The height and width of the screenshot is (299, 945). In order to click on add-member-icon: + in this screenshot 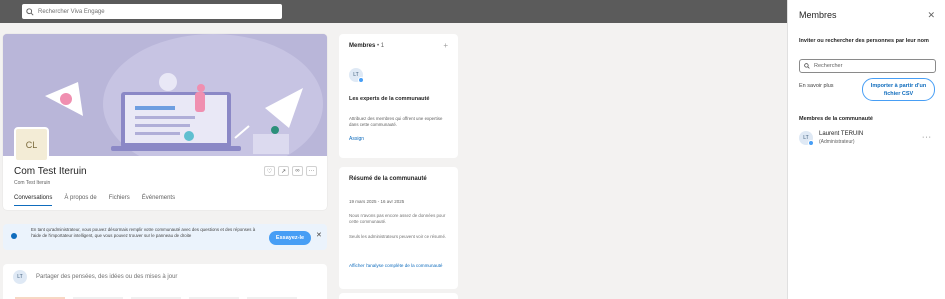, I will do `click(445, 45)`.